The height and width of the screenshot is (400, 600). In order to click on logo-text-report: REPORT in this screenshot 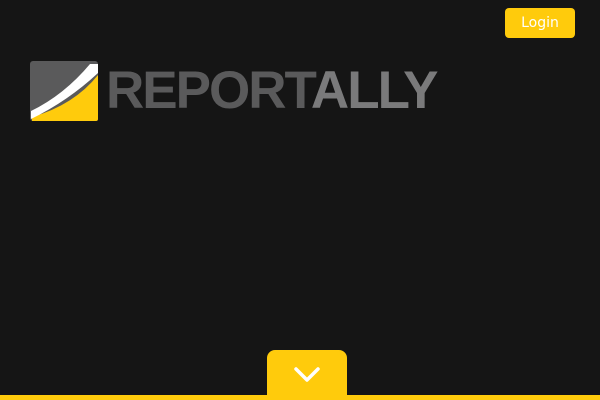, I will do `click(209, 90)`.